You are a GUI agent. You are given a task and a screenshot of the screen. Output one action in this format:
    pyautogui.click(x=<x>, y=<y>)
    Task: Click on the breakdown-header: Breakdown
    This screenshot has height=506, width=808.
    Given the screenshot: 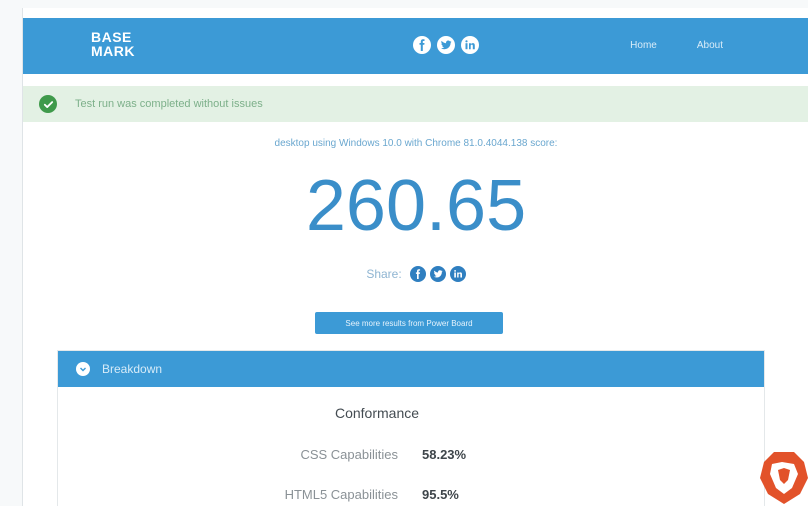 What is the action you would take?
    pyautogui.click(x=411, y=369)
    